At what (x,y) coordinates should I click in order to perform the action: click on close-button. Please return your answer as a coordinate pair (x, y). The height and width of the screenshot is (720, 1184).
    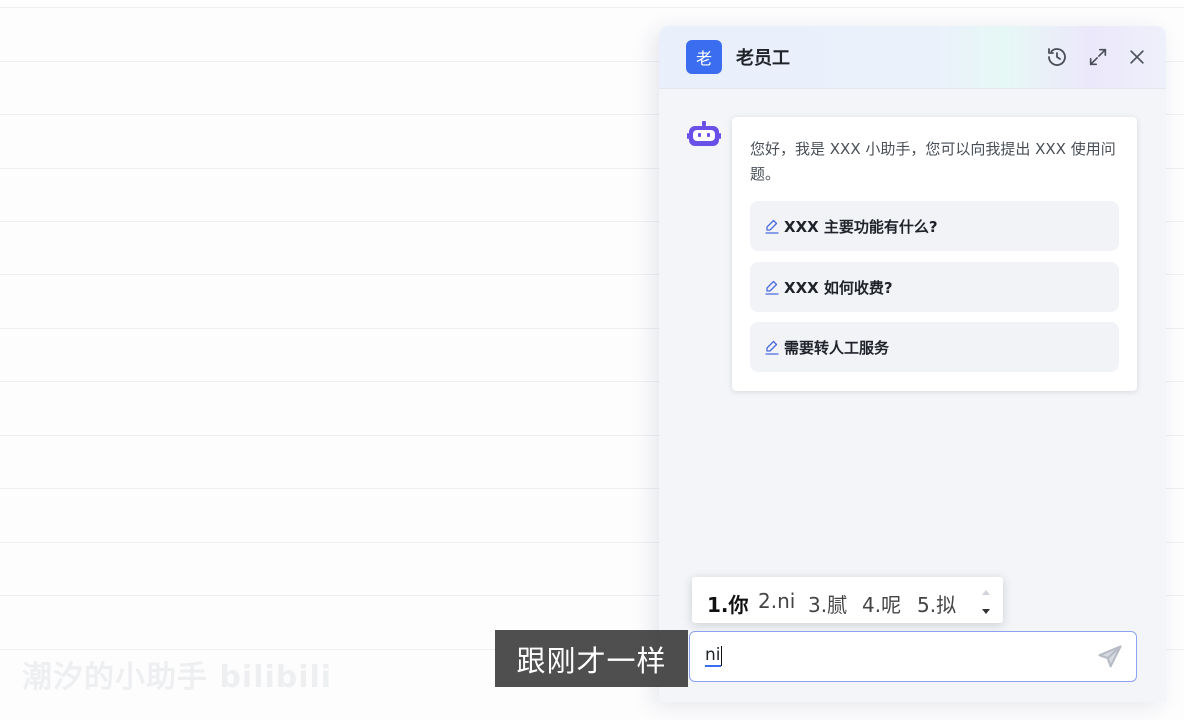
    Looking at the image, I should click on (1137, 57).